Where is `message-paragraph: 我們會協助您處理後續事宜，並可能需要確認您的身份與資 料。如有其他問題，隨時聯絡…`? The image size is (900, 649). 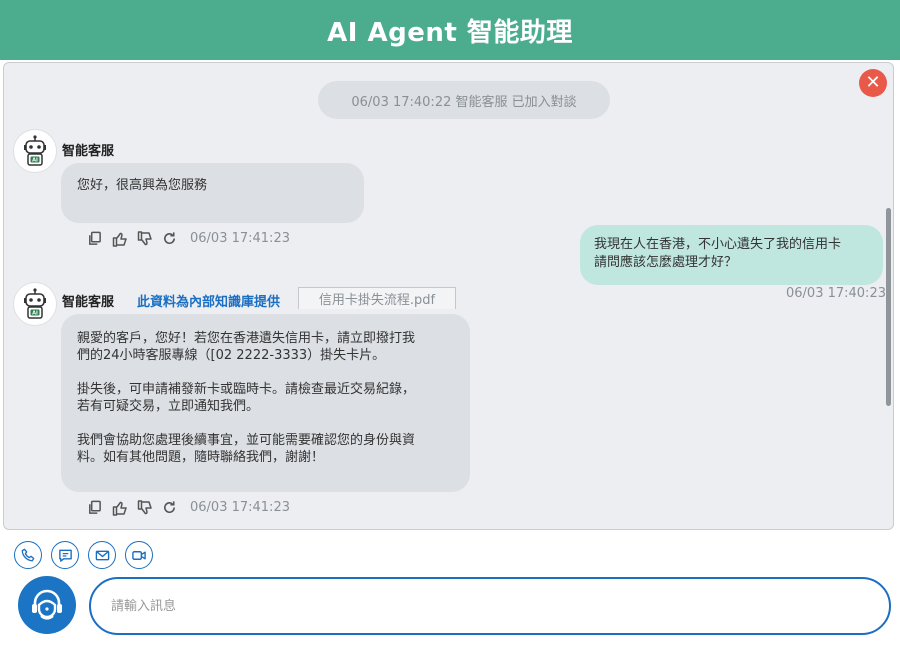 message-paragraph: 我們會協助您處理後續事宜，並可能需要確認您的身份與資 料。如有其他問題，隨時聯絡… is located at coordinates (246, 449).